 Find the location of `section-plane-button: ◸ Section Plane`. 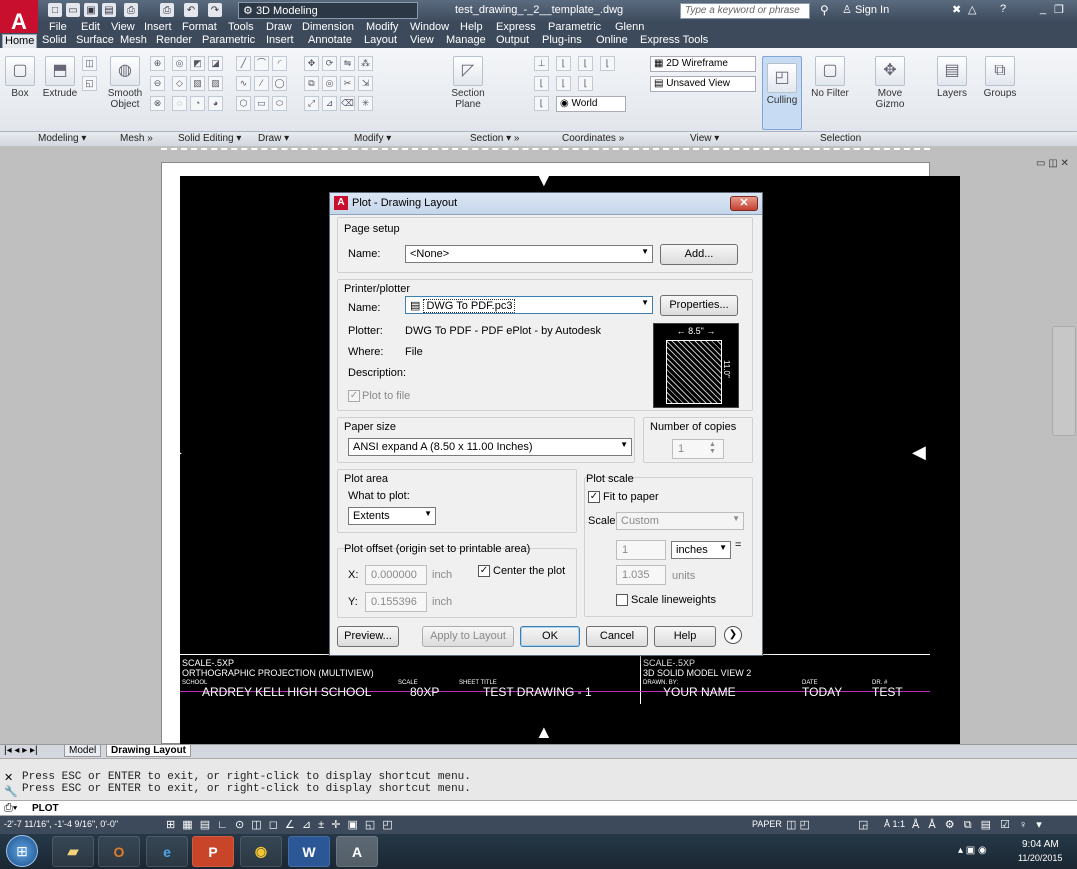

section-plane-button: ◸ Section Plane is located at coordinates (468, 83).